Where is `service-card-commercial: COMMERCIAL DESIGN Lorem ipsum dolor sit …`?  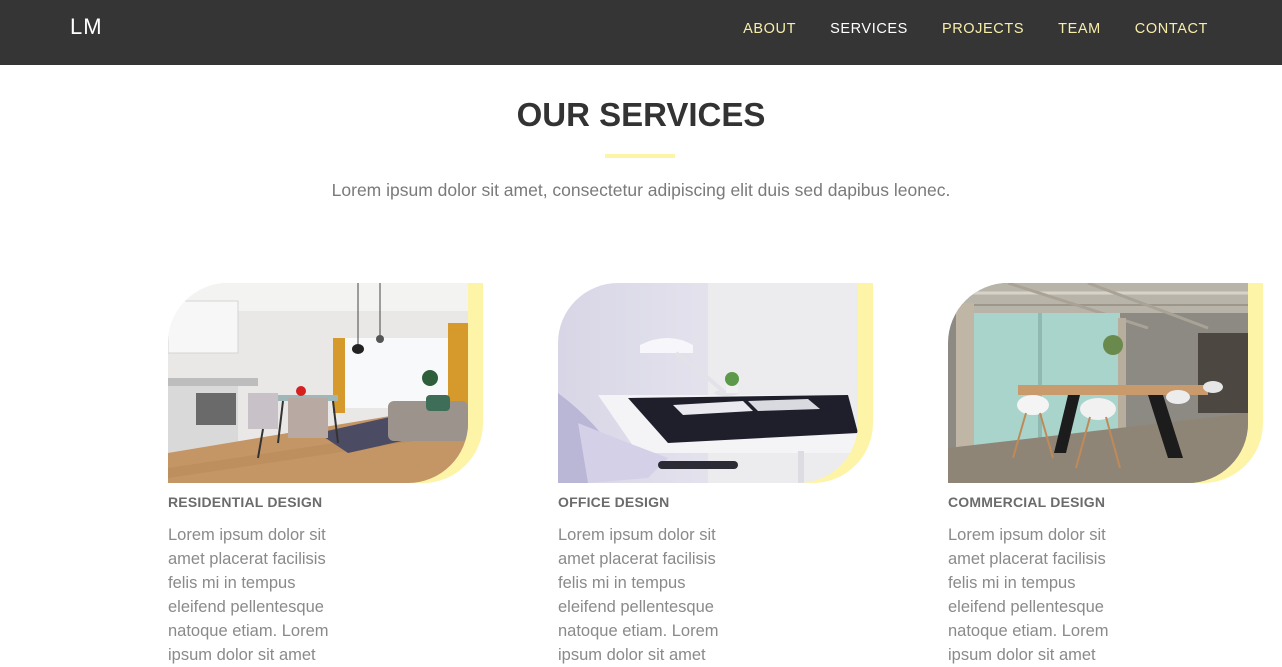 service-card-commercial: COMMERCIAL DESIGN Lorem ipsum dolor sit … is located at coordinates (1113, 473).